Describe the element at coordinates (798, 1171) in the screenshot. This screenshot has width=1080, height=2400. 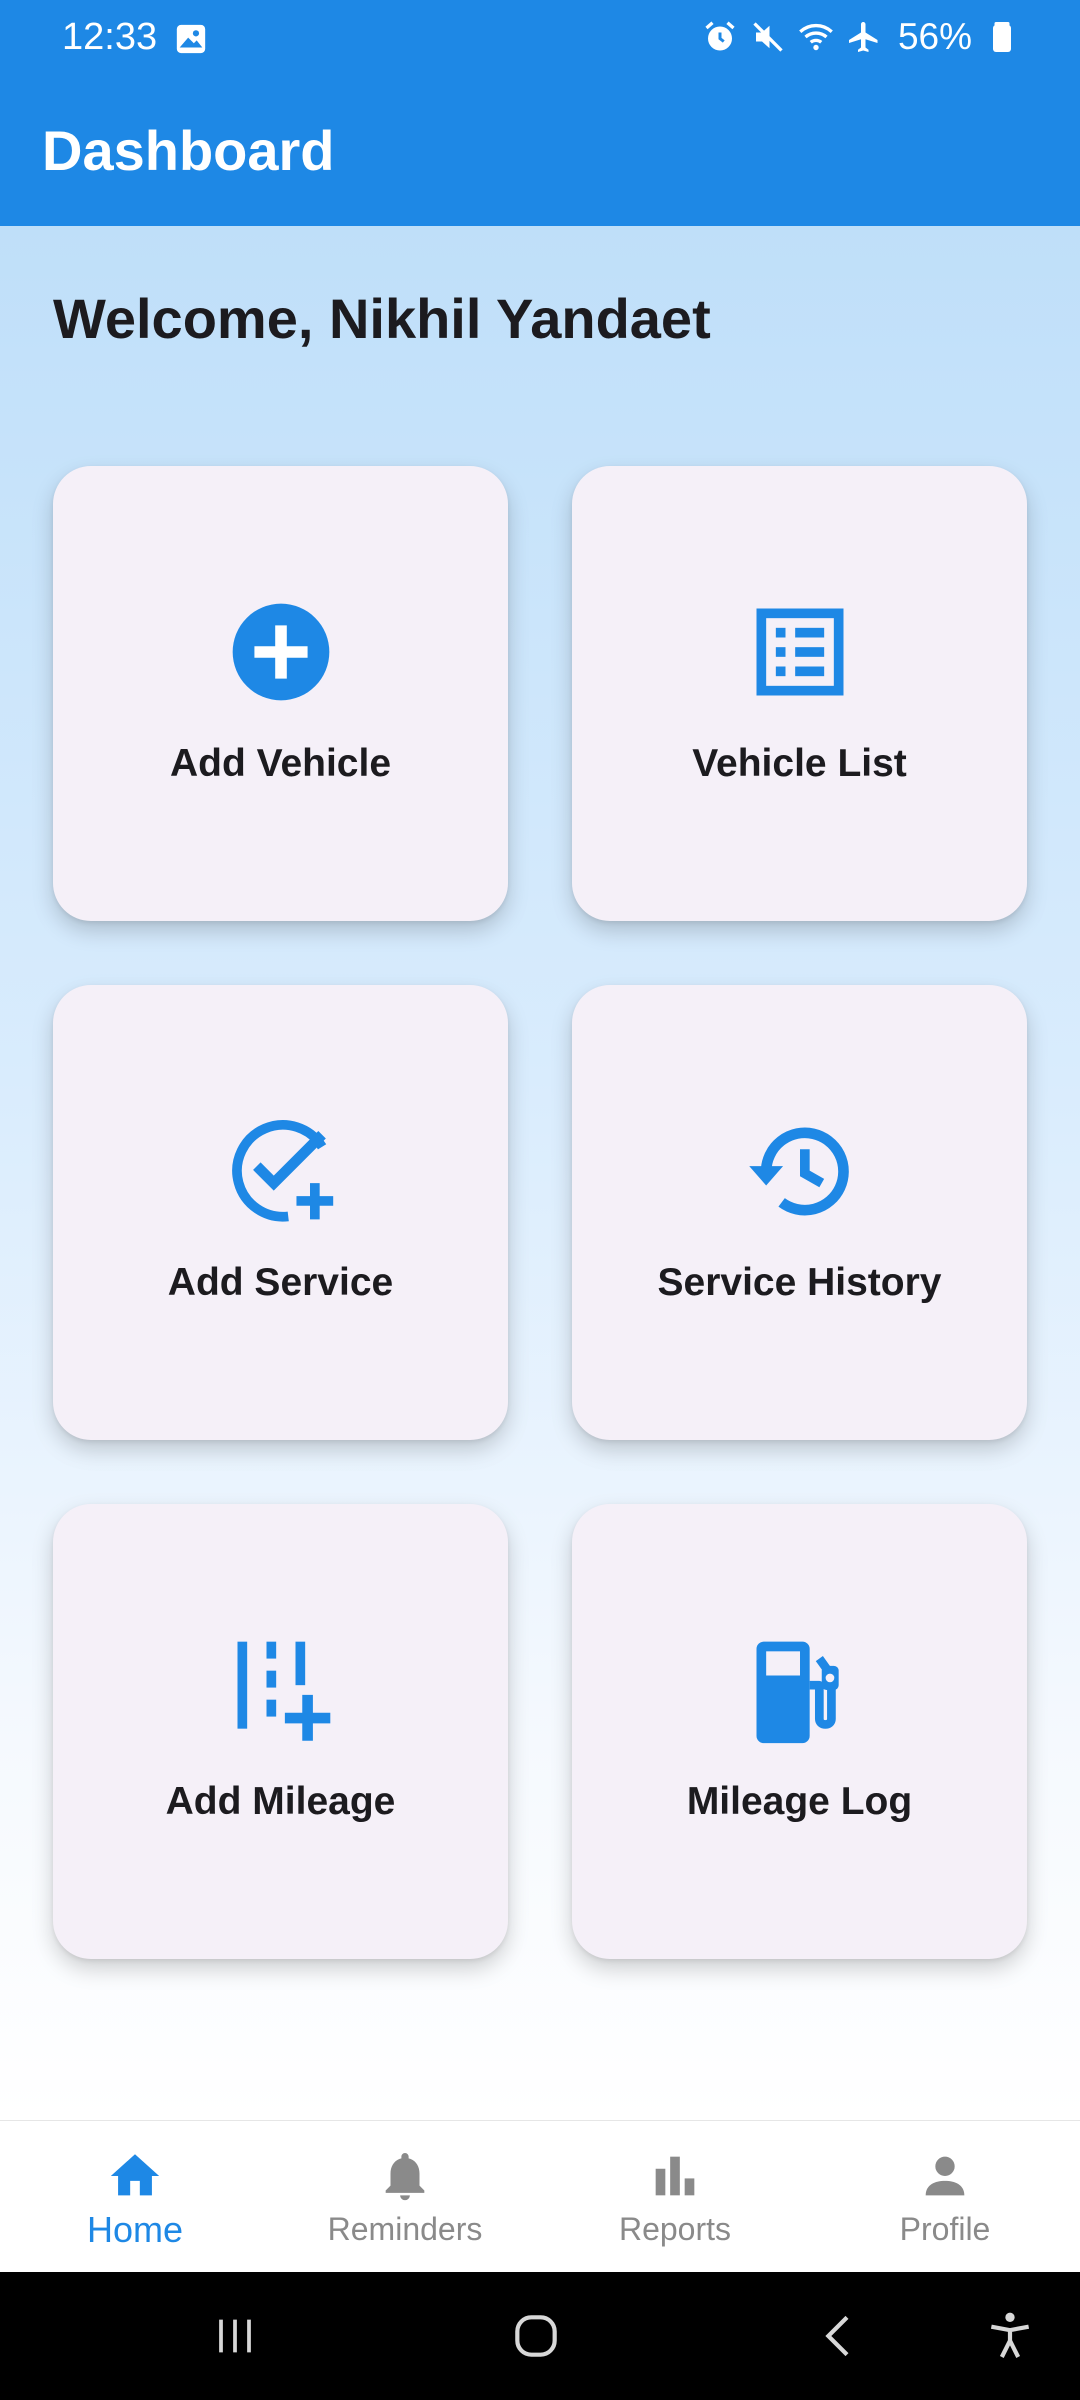
I see `history-icon` at that location.